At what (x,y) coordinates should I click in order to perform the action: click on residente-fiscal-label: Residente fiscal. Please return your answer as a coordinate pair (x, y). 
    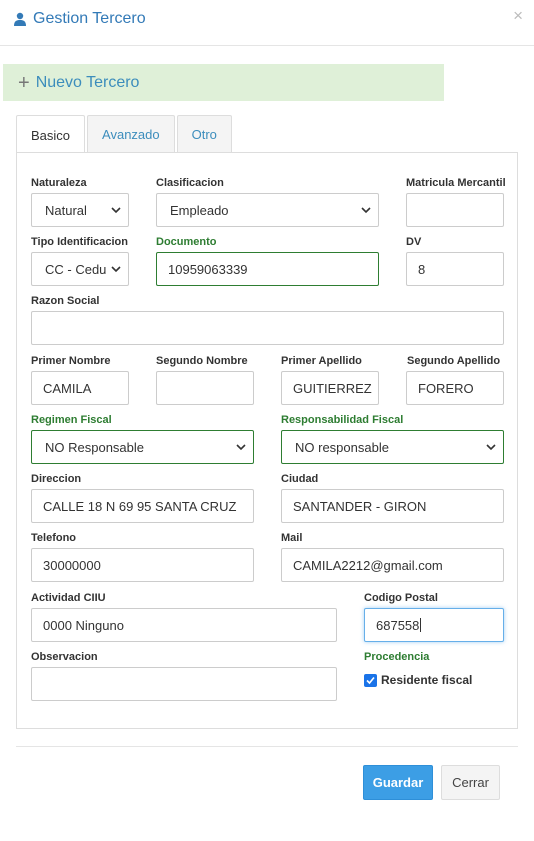
    Looking at the image, I should click on (427, 680).